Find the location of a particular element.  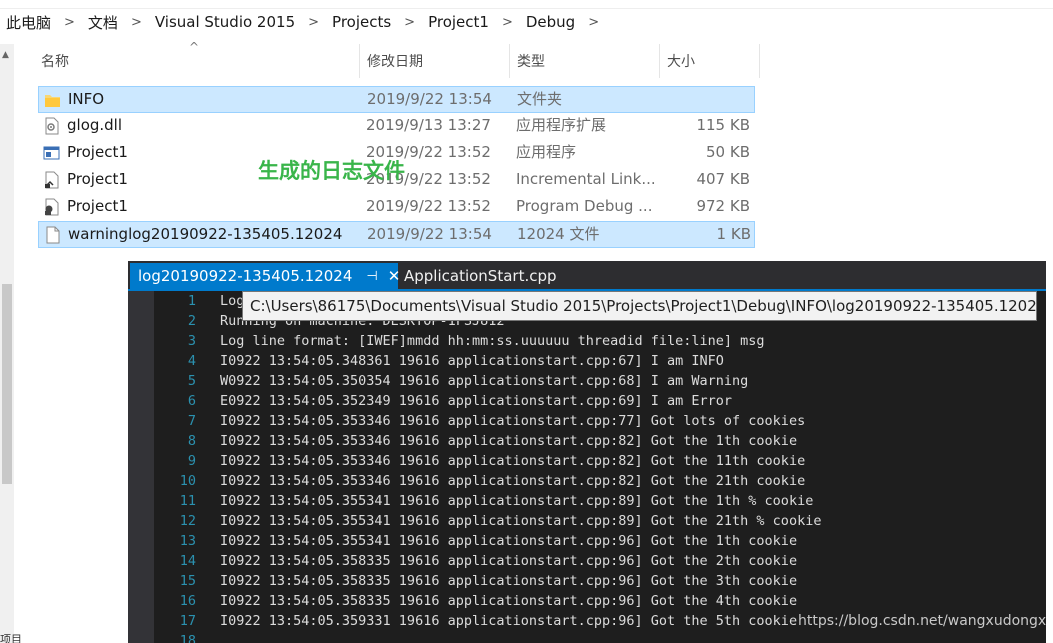

line-number: 18 is located at coordinates (187, 638).